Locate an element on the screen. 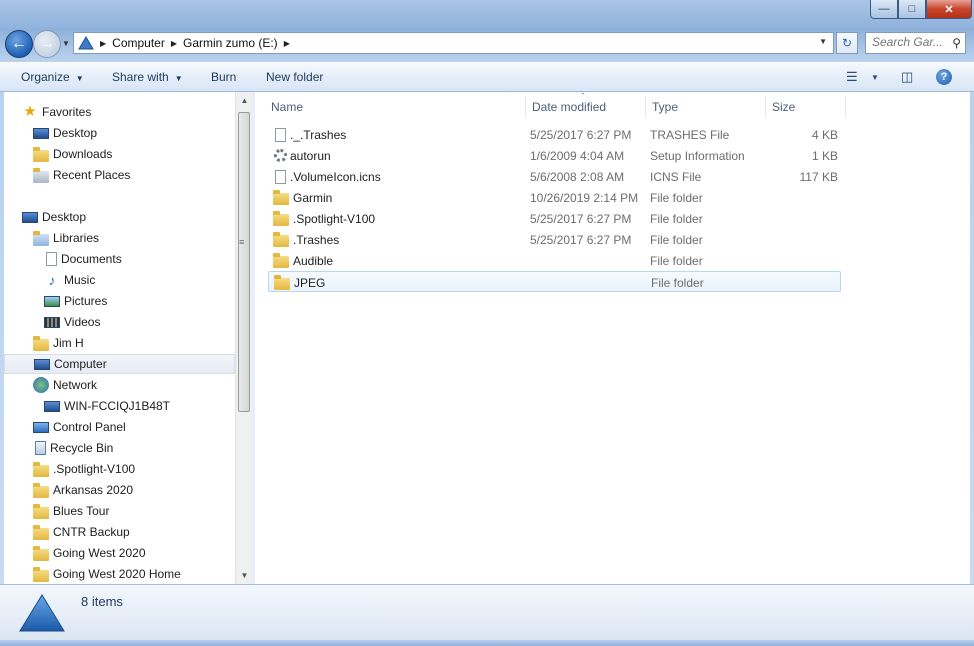  nav-item-arkansas-2020: Arkansas 2020 is located at coordinates (83, 490).